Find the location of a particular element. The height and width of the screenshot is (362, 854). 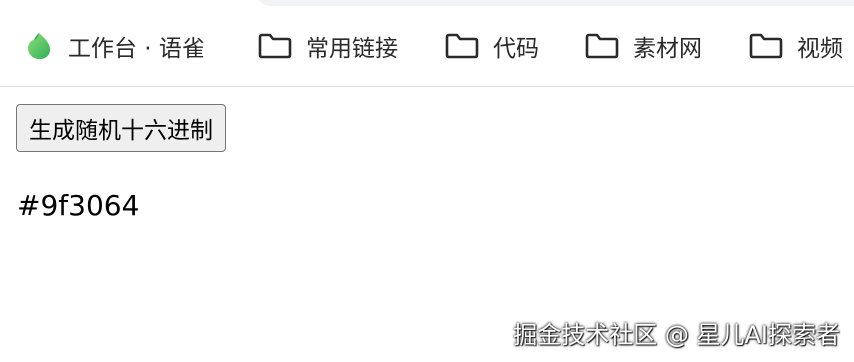

watermark: 掘金技术社区 @ 星儿AI探索者 is located at coordinates (676, 335).